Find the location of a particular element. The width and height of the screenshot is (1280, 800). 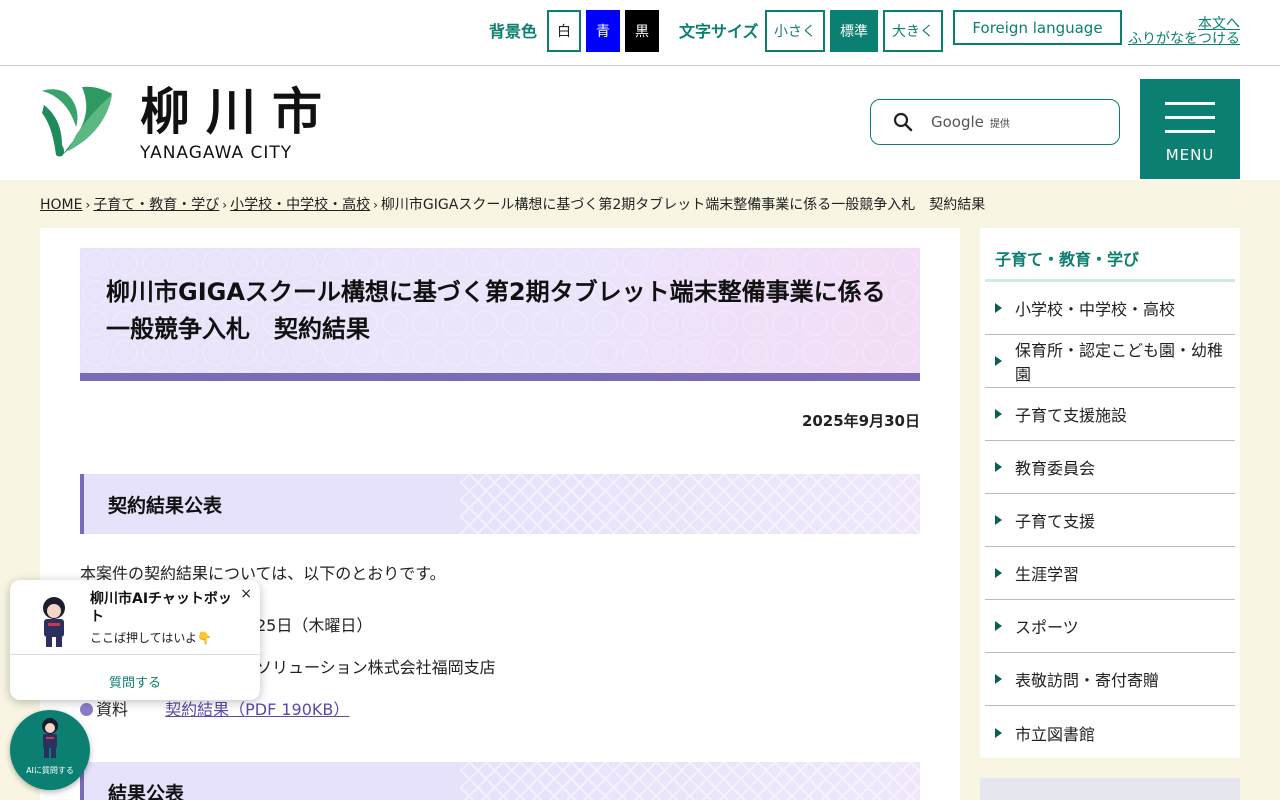

sidebar-next-block is located at coordinates (1110, 789).